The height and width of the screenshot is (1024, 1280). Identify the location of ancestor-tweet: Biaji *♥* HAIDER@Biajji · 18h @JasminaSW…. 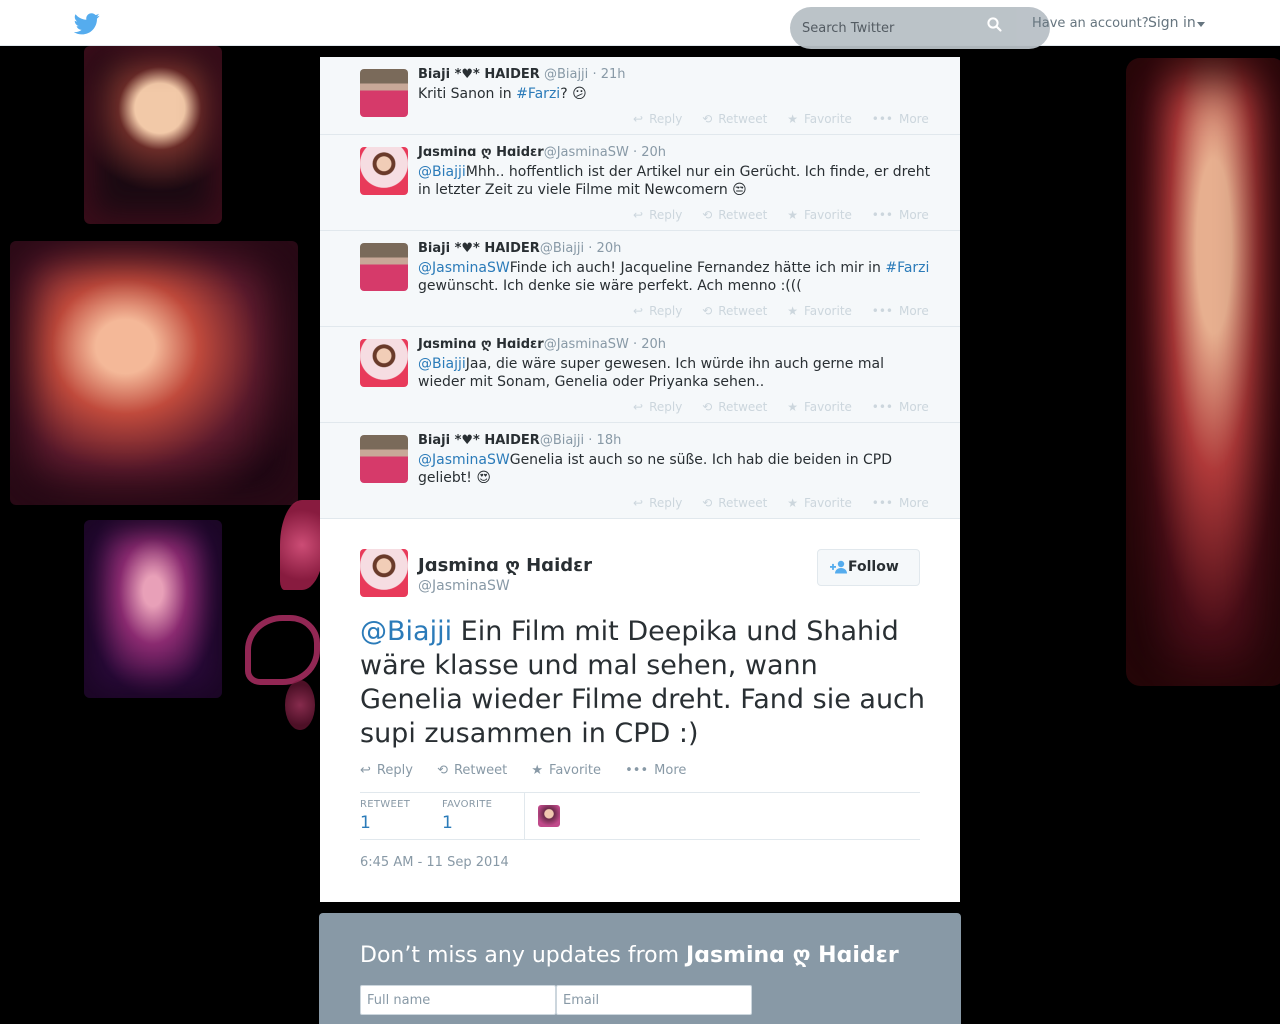
(640, 471).